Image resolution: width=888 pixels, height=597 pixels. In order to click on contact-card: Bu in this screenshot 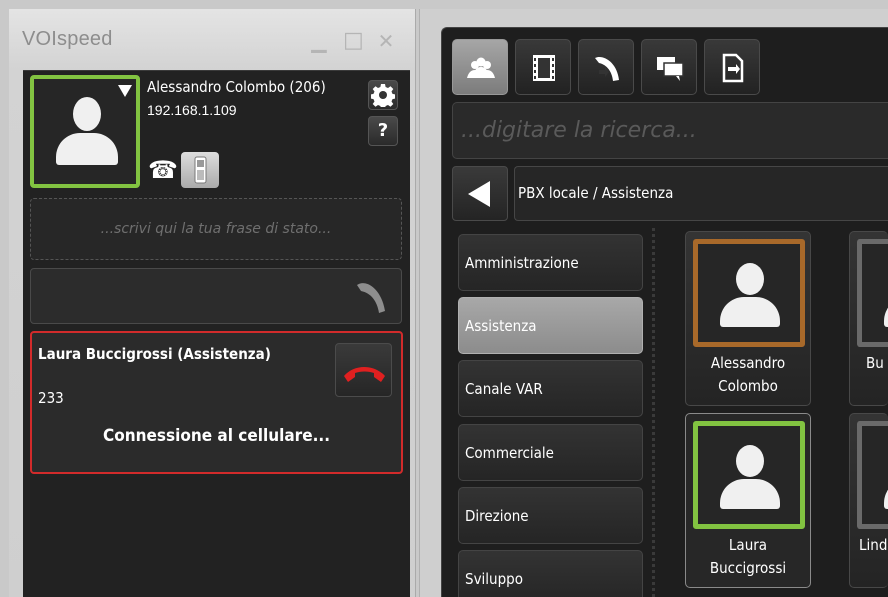, I will do `click(868, 318)`.